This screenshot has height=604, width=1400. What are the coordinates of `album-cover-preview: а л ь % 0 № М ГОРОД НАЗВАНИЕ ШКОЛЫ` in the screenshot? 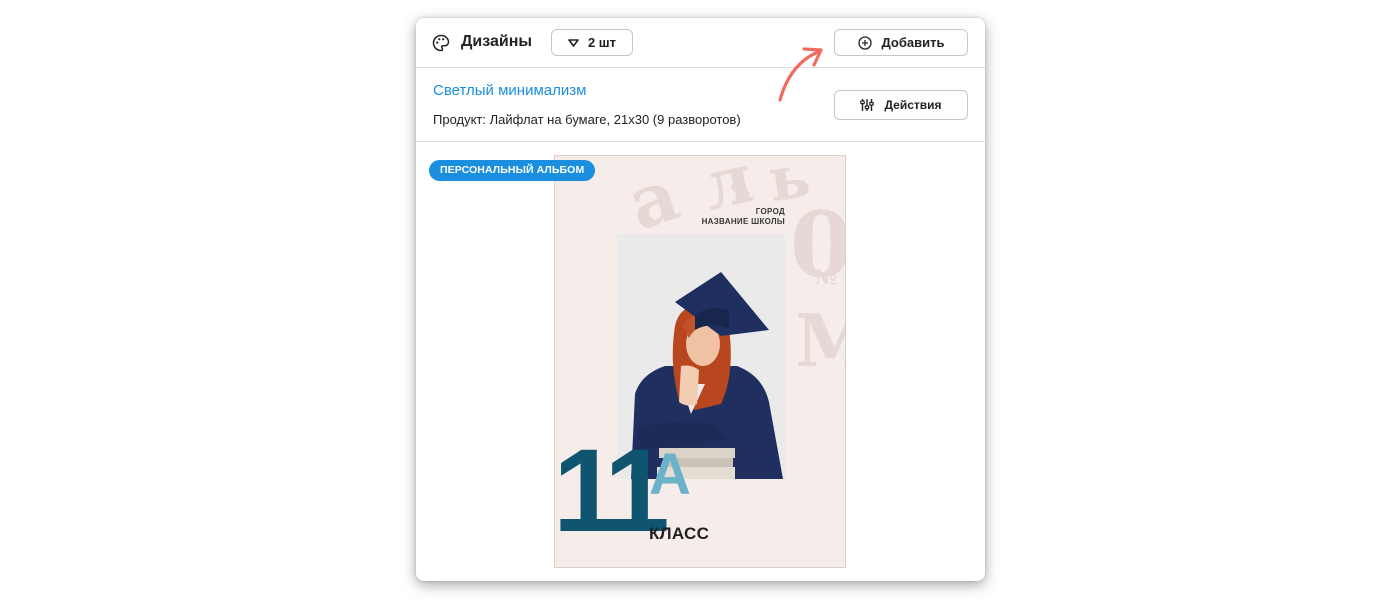 It's located at (700, 361).